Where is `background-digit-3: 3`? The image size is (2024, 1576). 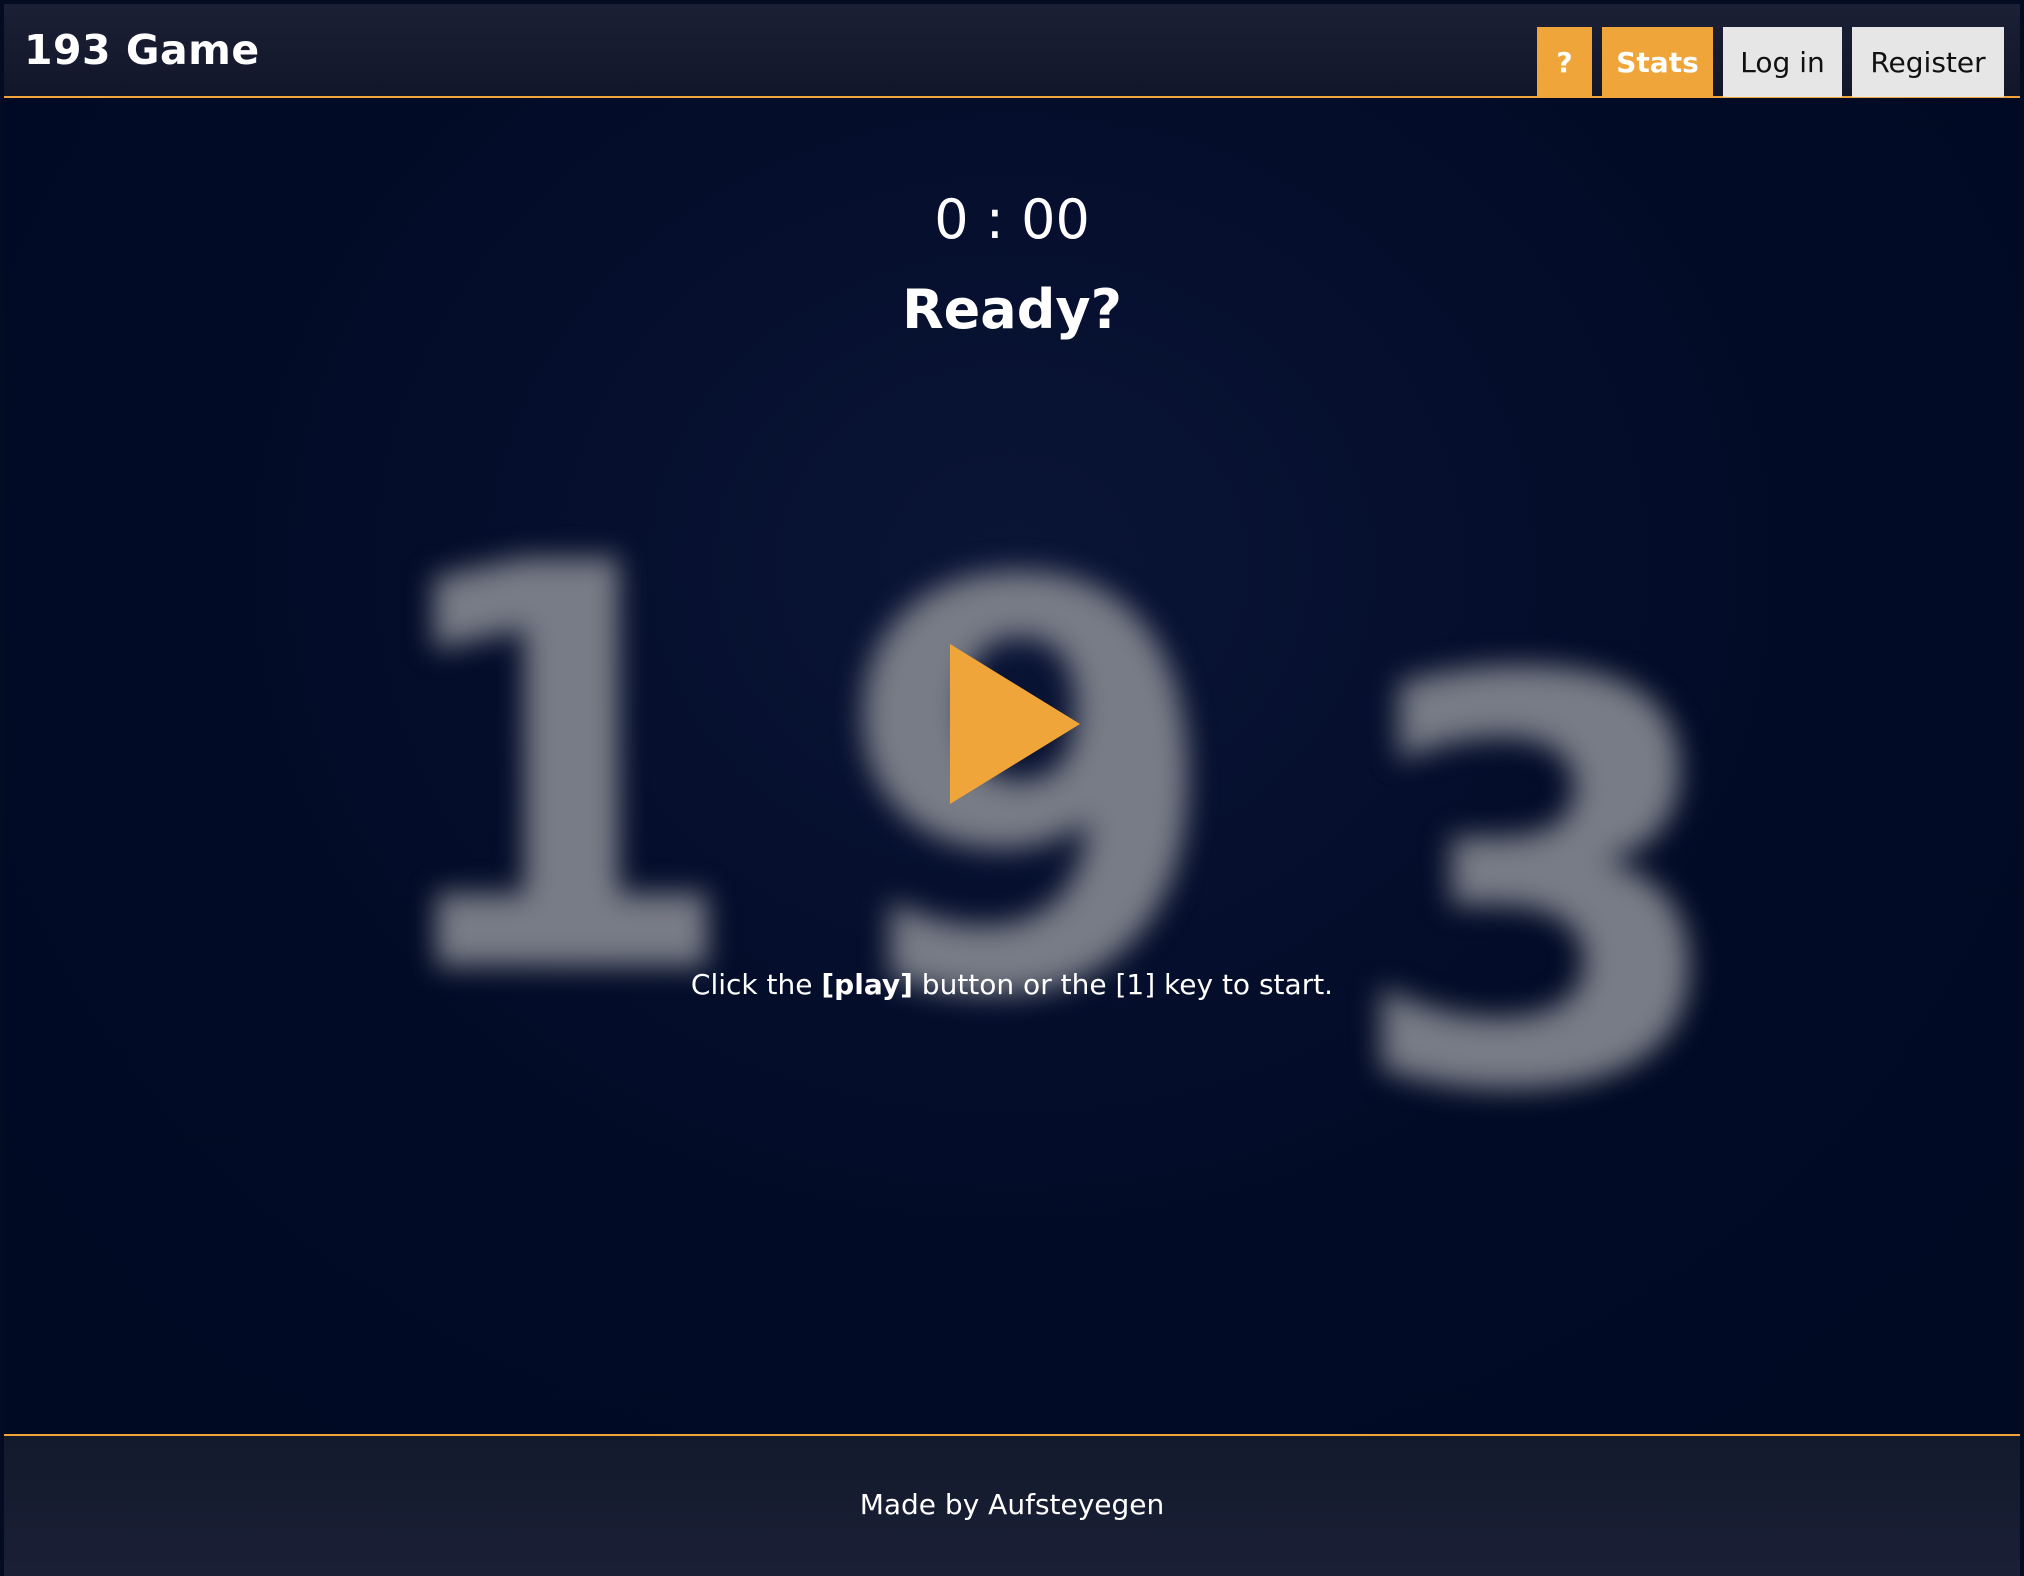 background-digit-3: 3 is located at coordinates (1539, 888).